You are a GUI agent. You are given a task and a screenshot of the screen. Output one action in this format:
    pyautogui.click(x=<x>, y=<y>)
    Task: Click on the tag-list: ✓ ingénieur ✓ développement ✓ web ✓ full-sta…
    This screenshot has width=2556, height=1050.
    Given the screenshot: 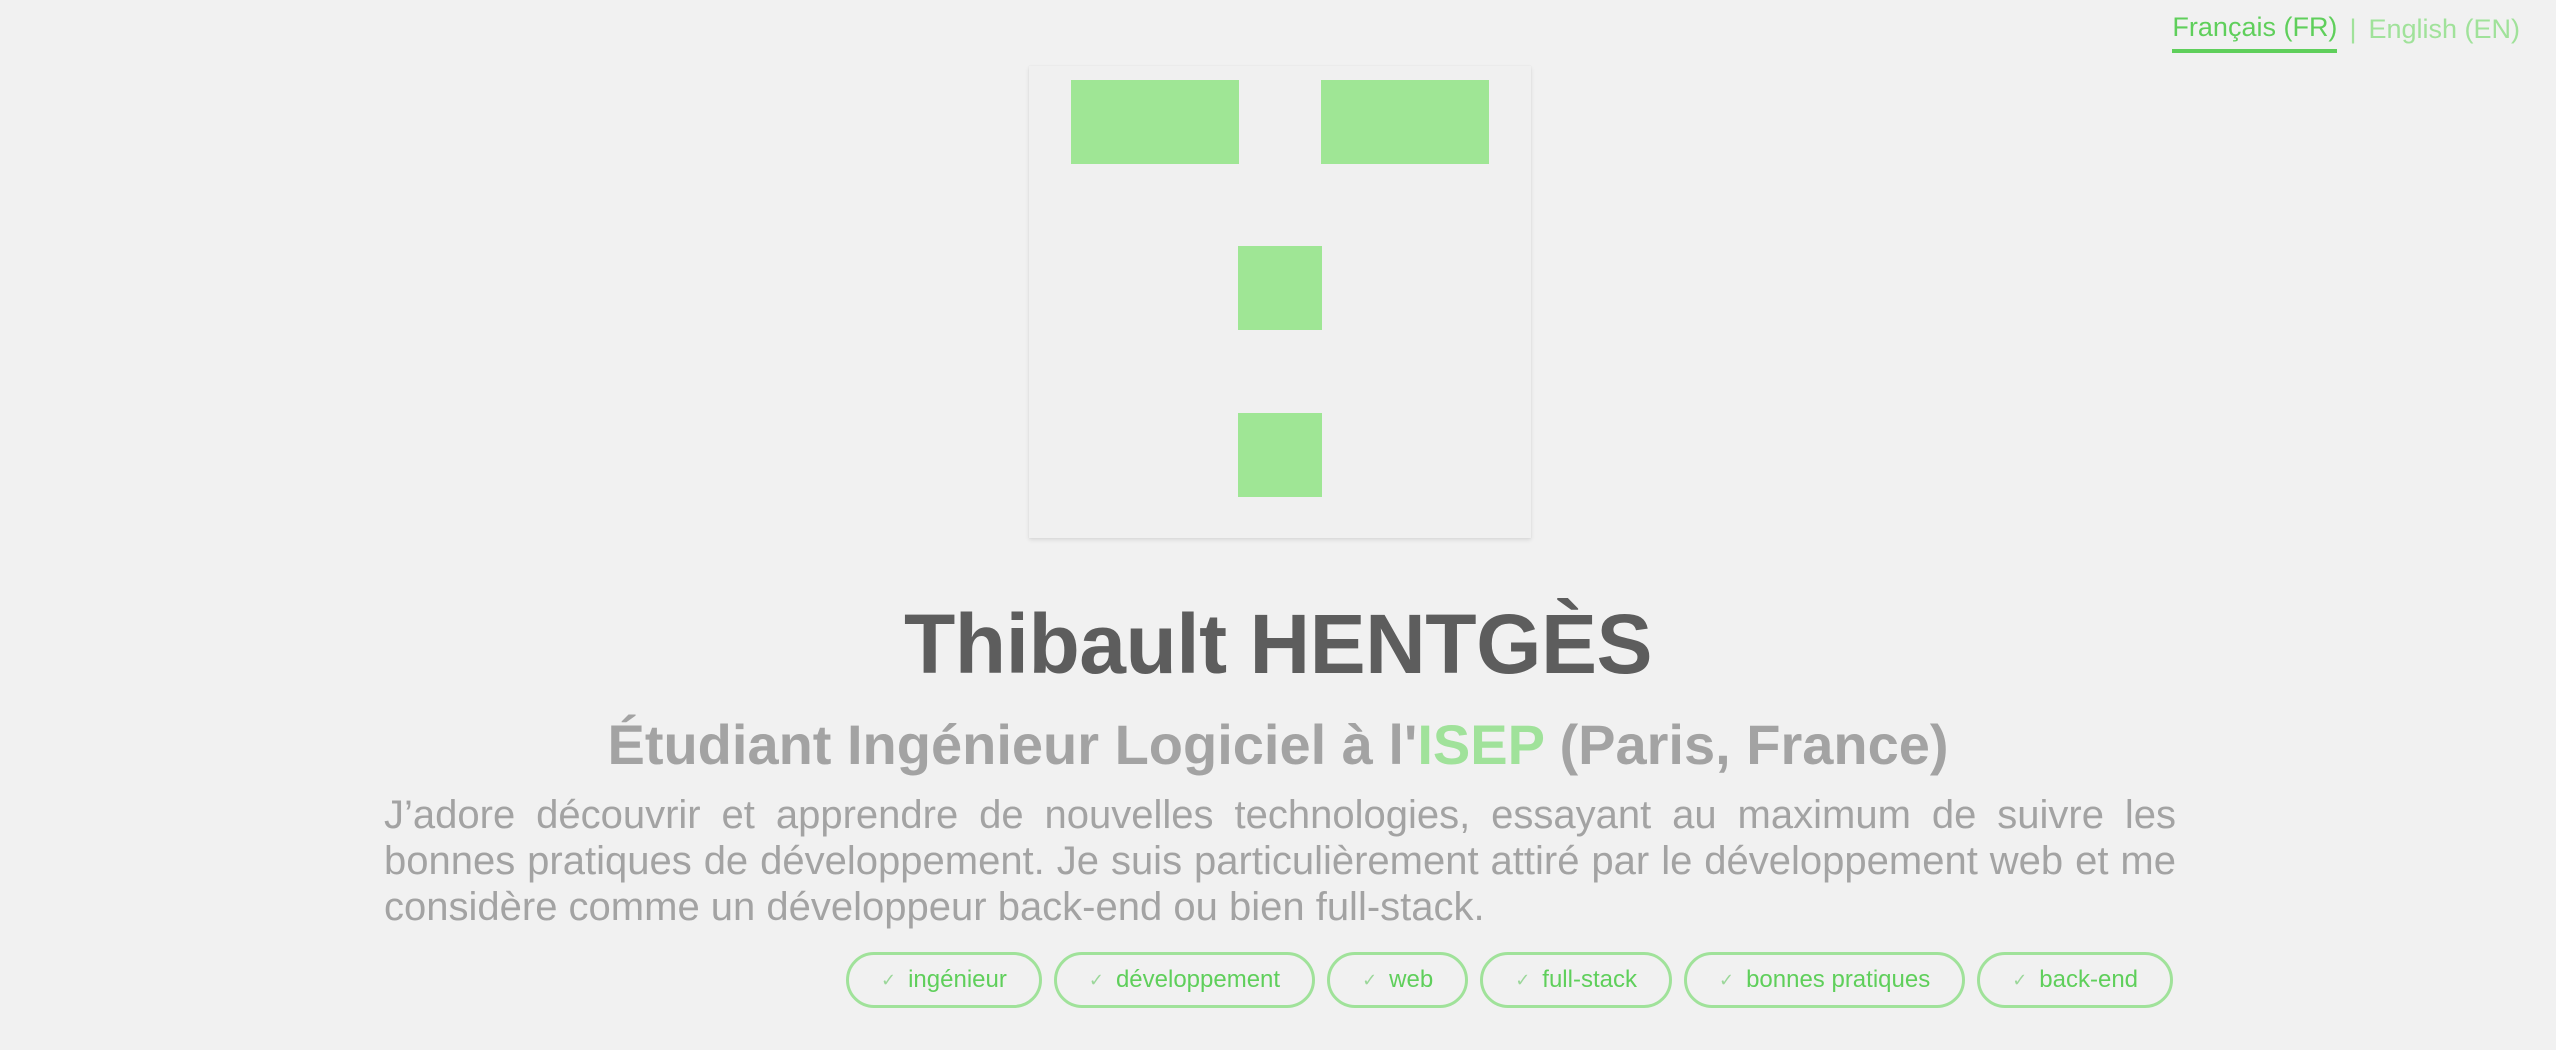 What is the action you would take?
    pyautogui.click(x=1701, y=980)
    